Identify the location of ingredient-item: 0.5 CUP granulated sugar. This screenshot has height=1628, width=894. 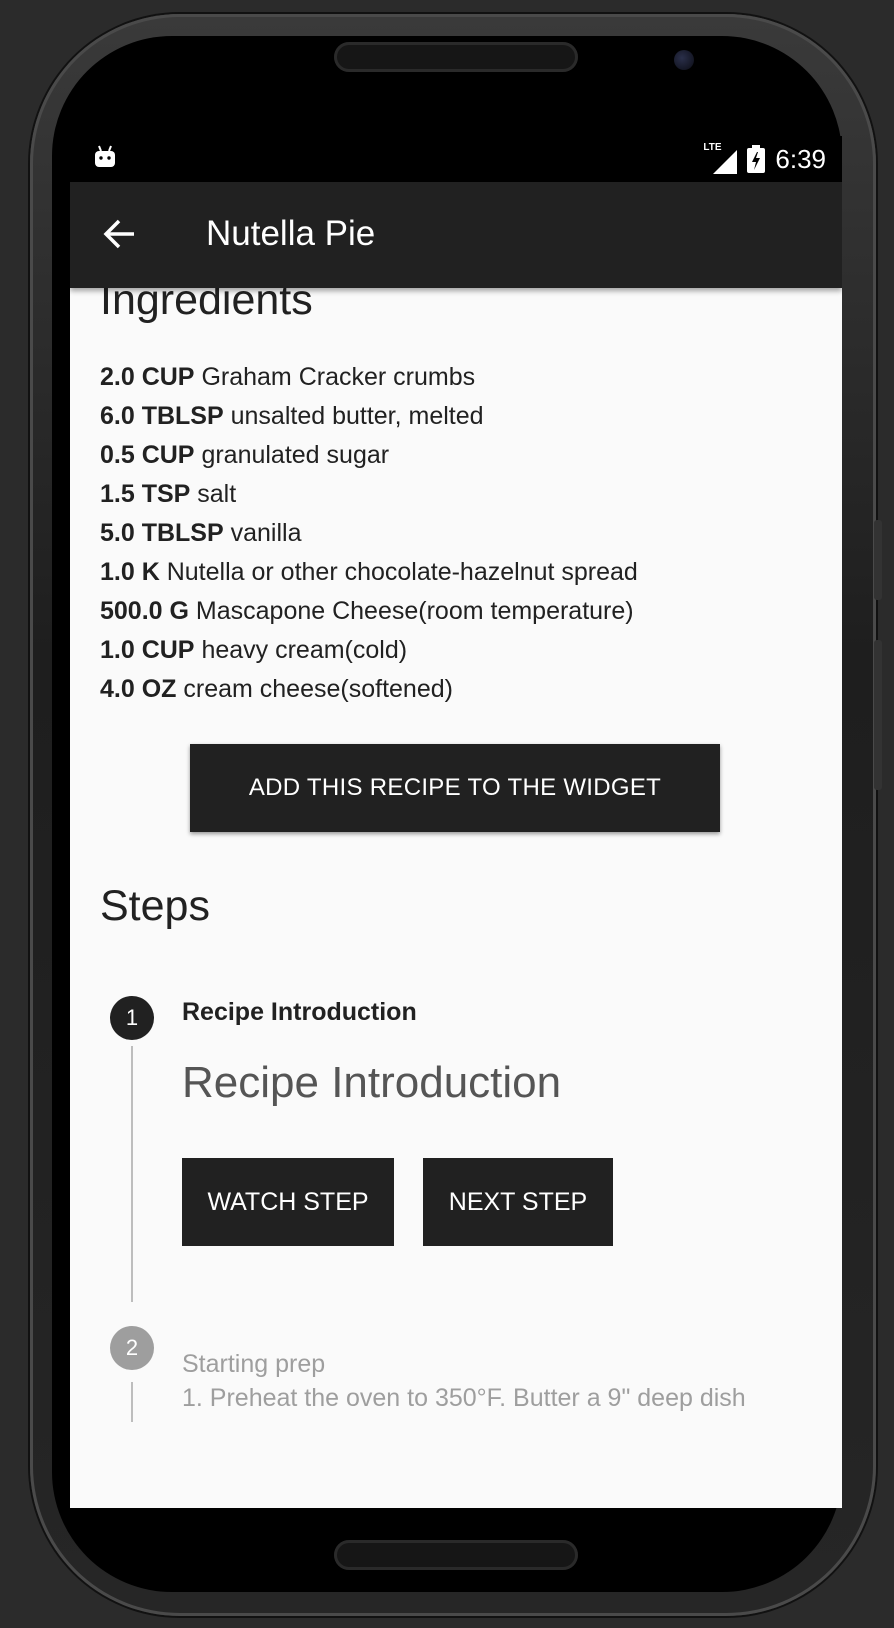
(245, 455).